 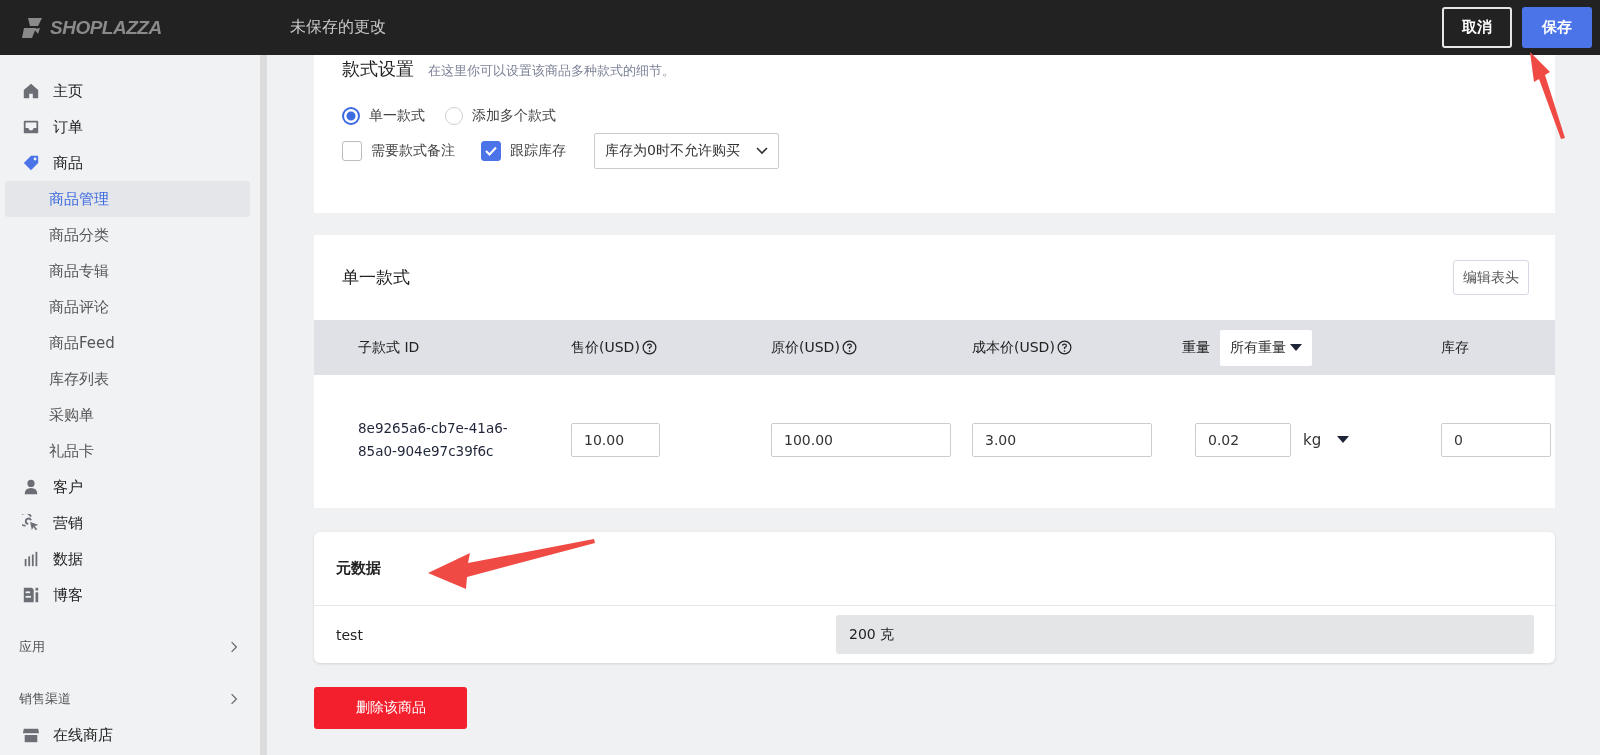 What do you see at coordinates (551, 71) in the screenshot?
I see `section-hint: 在这里你可以设置该商品多种款式的细节。` at bounding box center [551, 71].